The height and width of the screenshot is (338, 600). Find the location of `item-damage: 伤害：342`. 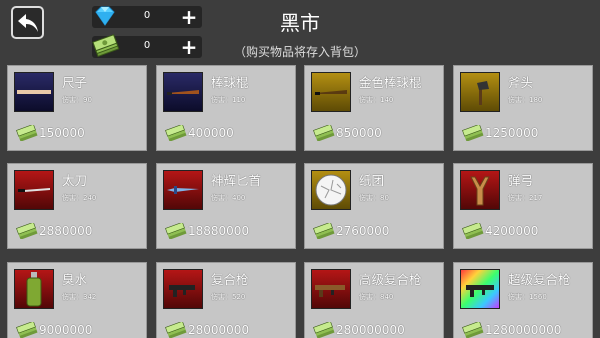

item-damage: 伤害：342 is located at coordinates (79, 297).